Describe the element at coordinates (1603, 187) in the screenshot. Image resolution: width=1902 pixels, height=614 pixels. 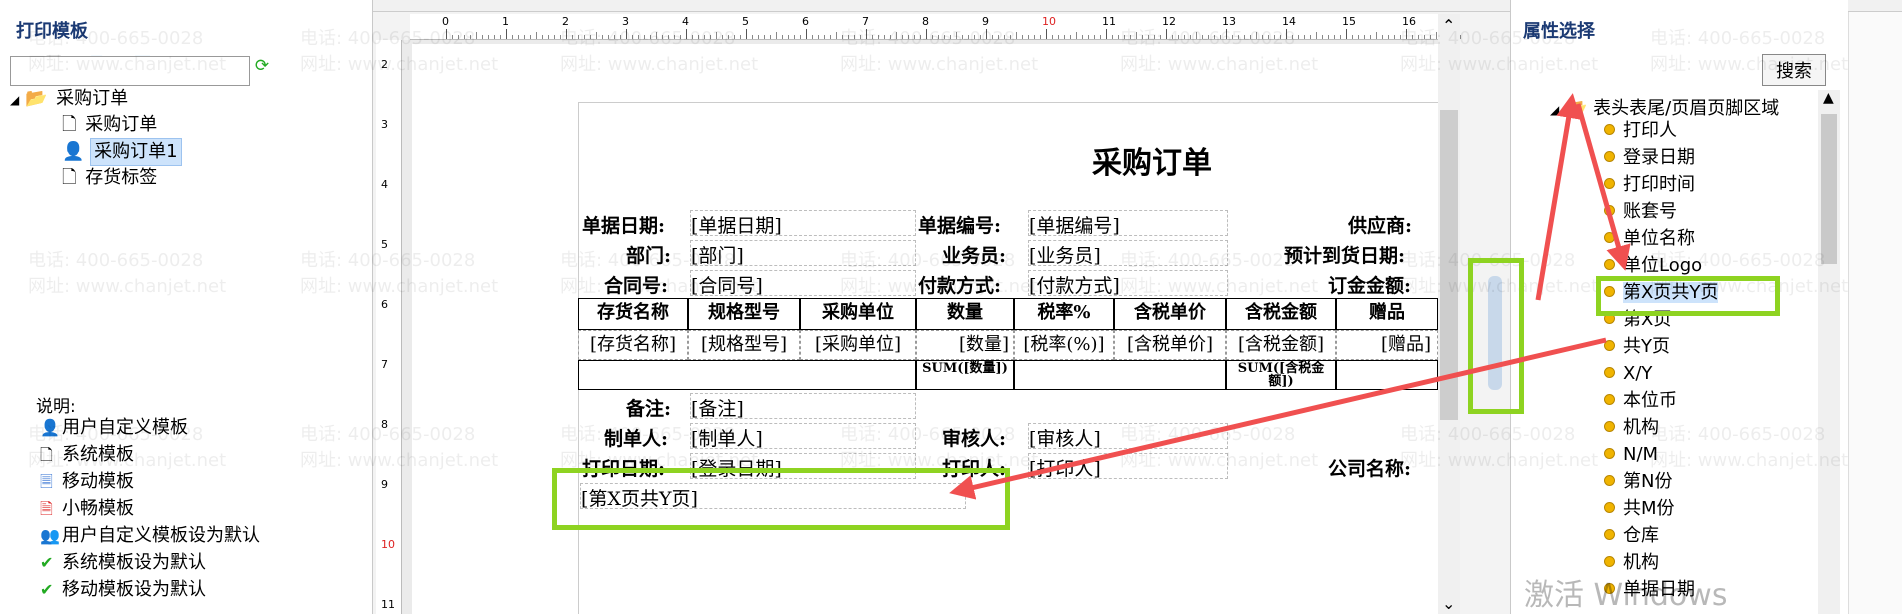
I see `arrow-to-item` at that location.